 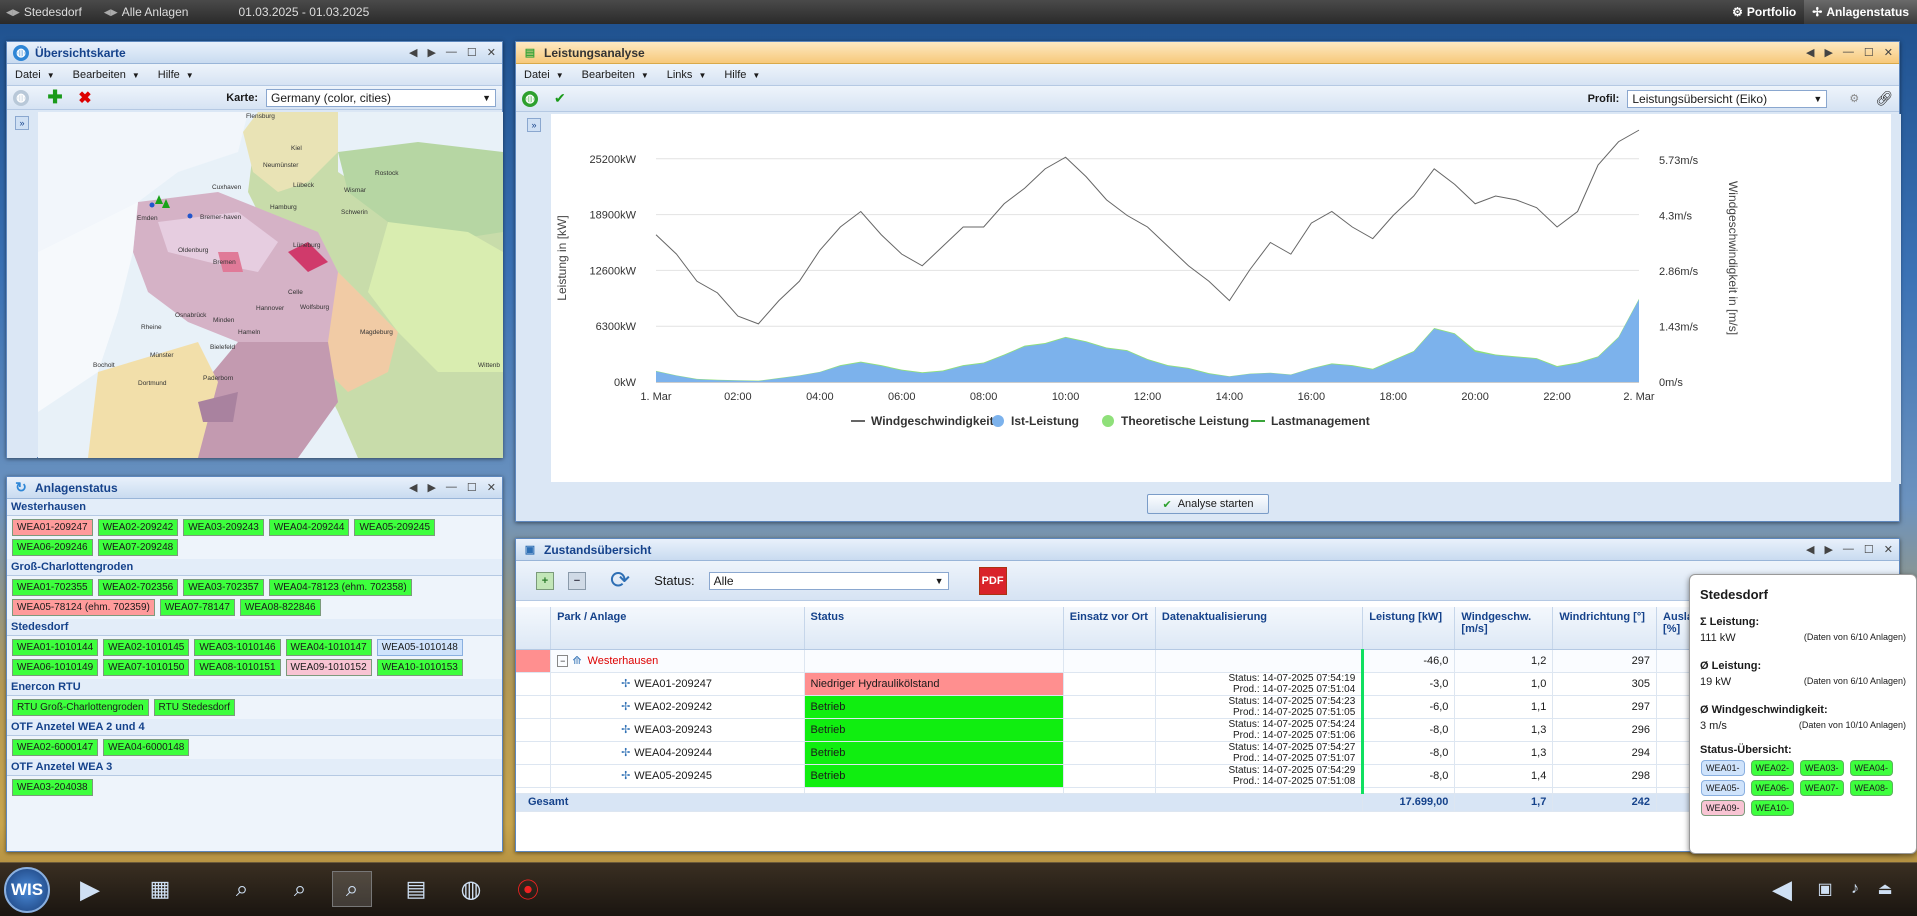 What do you see at coordinates (300, 889) in the screenshot?
I see `search-monitor-icon: ⌕` at bounding box center [300, 889].